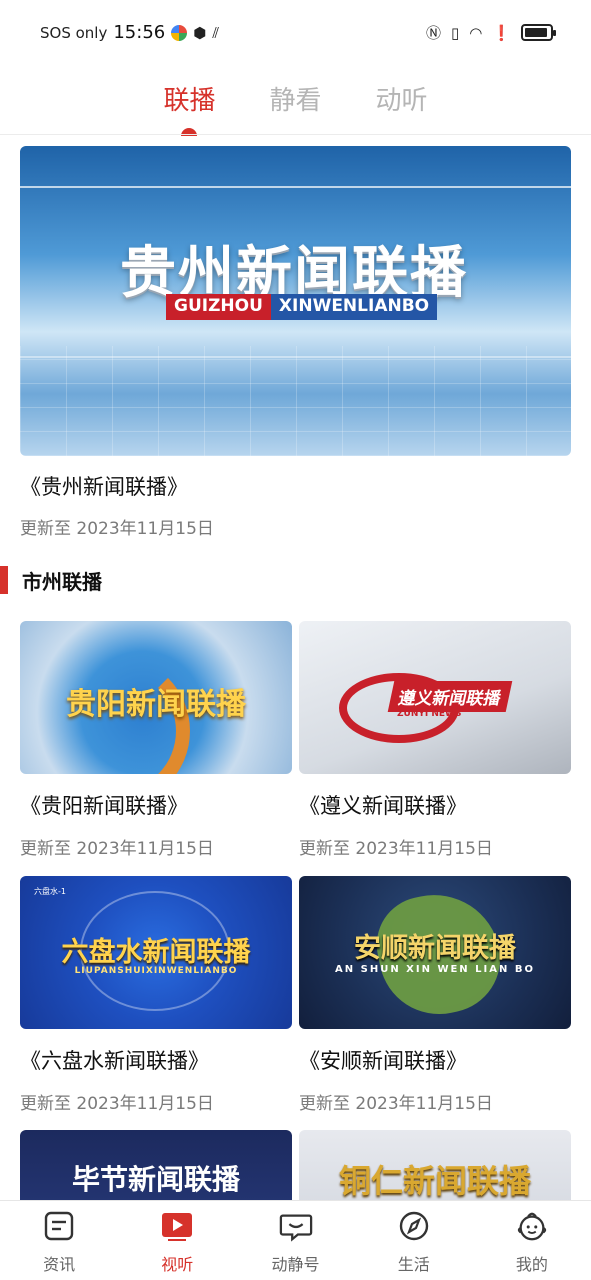  What do you see at coordinates (413, 1264) in the screenshot?
I see `nav-label: 生活` at bounding box center [413, 1264].